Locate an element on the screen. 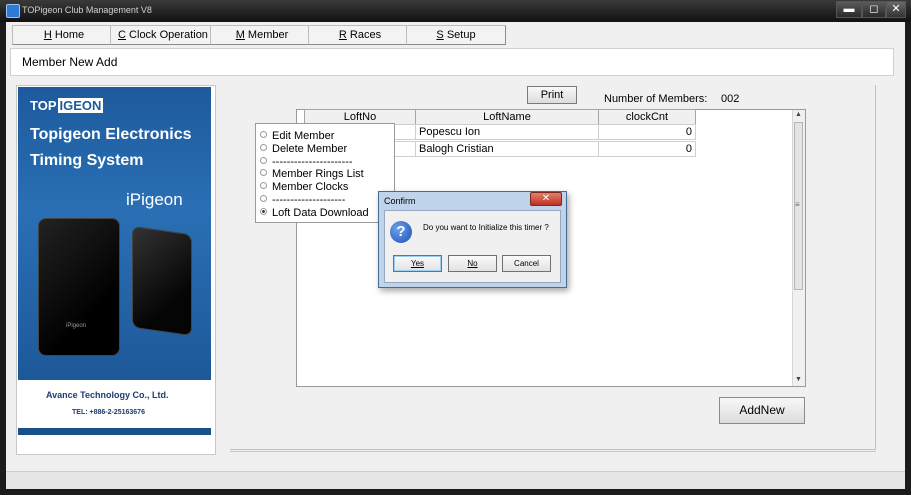 Image resolution: width=911 pixels, height=495 pixels. scroll-grip-icon: ≡ is located at coordinates (797, 204).